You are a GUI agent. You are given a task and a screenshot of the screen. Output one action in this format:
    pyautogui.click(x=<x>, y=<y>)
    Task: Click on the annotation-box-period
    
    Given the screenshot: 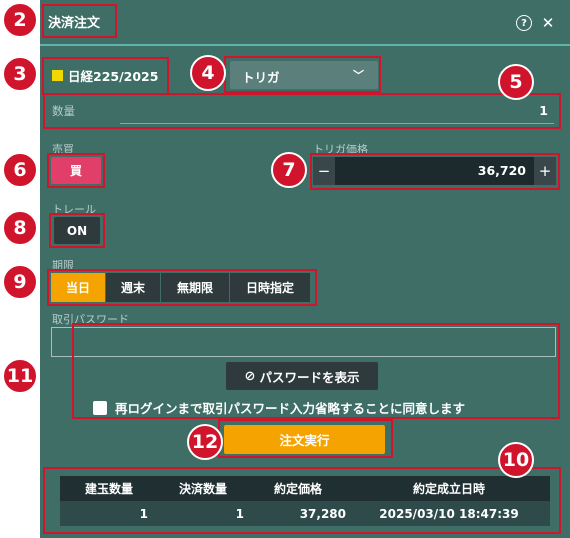 What is the action you would take?
    pyautogui.click(x=182, y=287)
    